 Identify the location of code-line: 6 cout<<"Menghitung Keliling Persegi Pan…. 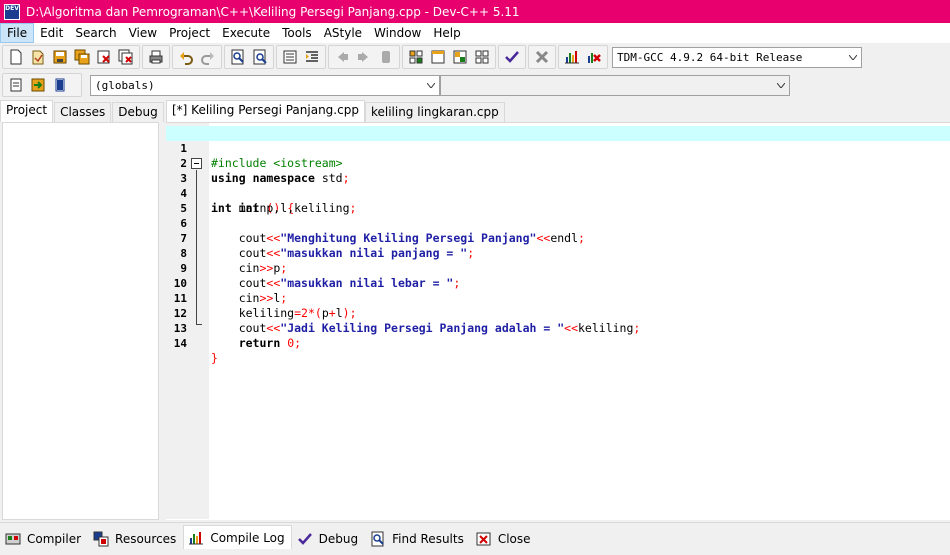
(558, 223).